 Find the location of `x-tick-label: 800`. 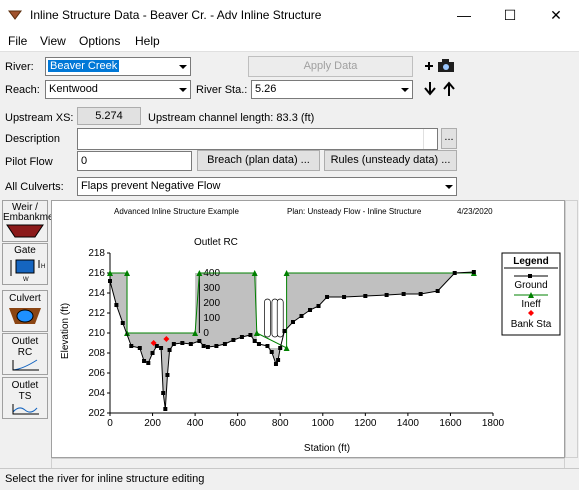

x-tick-label: 800 is located at coordinates (280, 423).